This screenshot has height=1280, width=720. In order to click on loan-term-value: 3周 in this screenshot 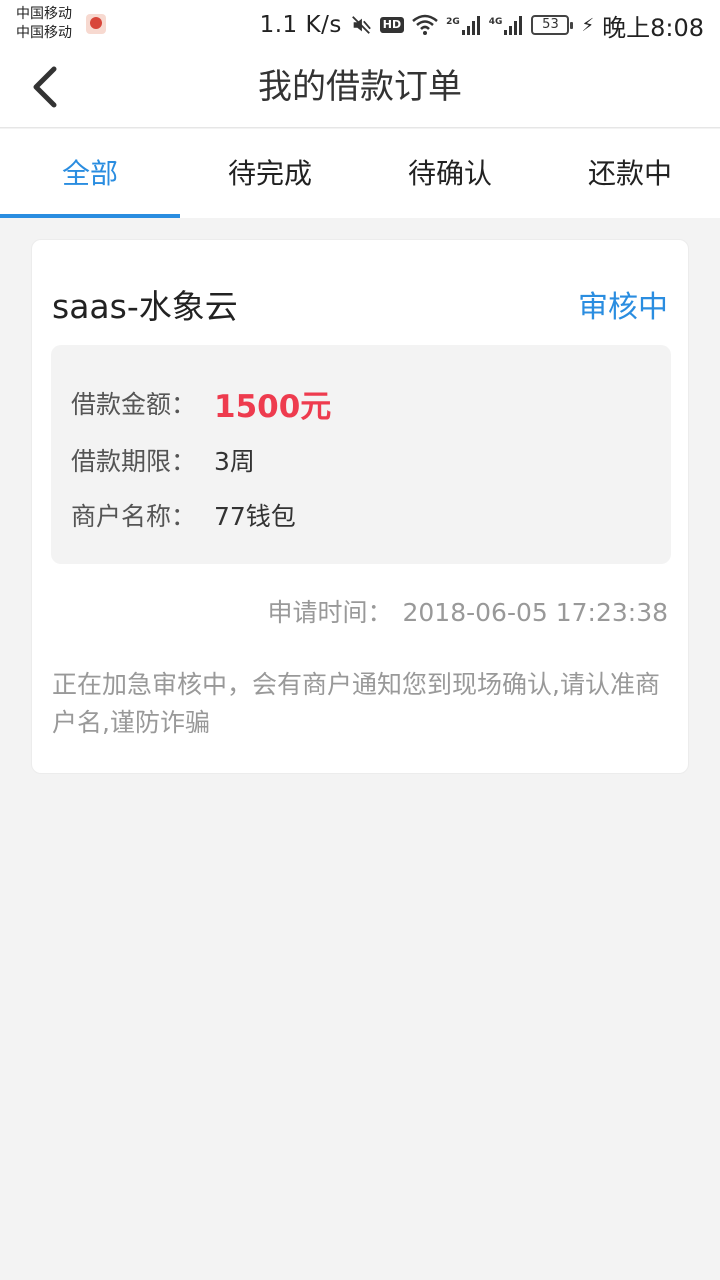, I will do `click(234, 461)`.